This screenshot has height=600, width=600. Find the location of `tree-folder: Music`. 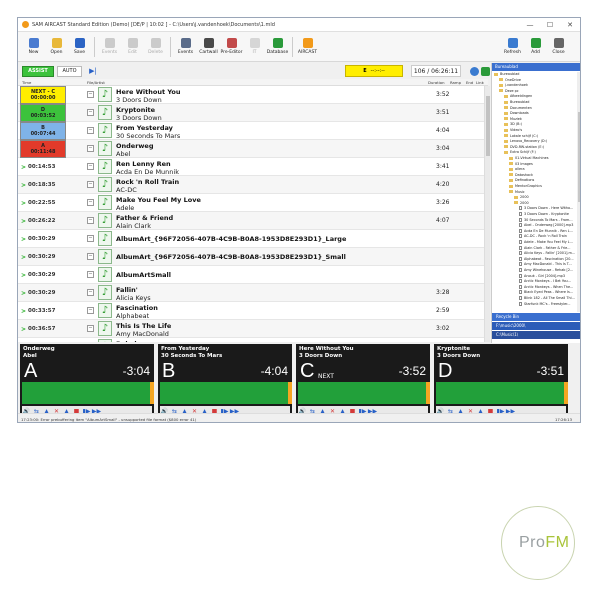

tree-folder: Music is located at coordinates (517, 192).